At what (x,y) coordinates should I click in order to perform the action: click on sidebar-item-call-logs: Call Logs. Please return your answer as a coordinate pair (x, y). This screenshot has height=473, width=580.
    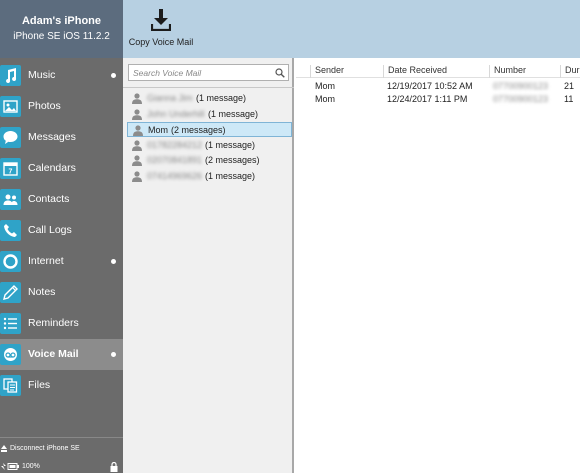
    Looking at the image, I should click on (61, 230).